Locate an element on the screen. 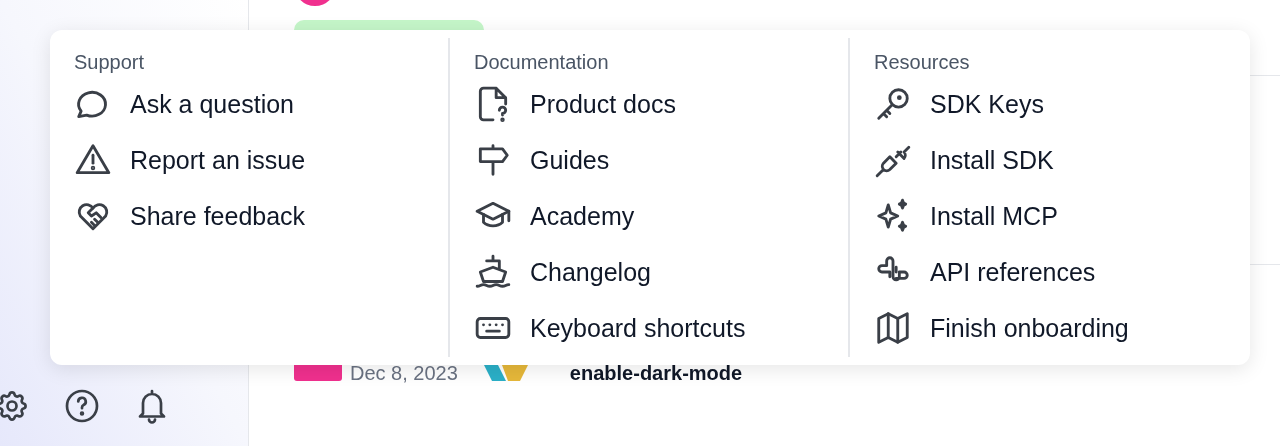 This screenshot has width=1280, height=446. menu-item: API references is located at coordinates (985, 272).